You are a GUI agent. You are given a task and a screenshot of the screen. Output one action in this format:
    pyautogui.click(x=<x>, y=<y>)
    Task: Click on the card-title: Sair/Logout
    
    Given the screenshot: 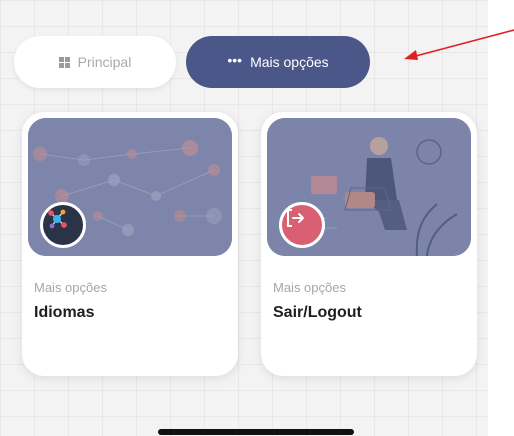 What is the action you would take?
    pyautogui.click(x=317, y=312)
    